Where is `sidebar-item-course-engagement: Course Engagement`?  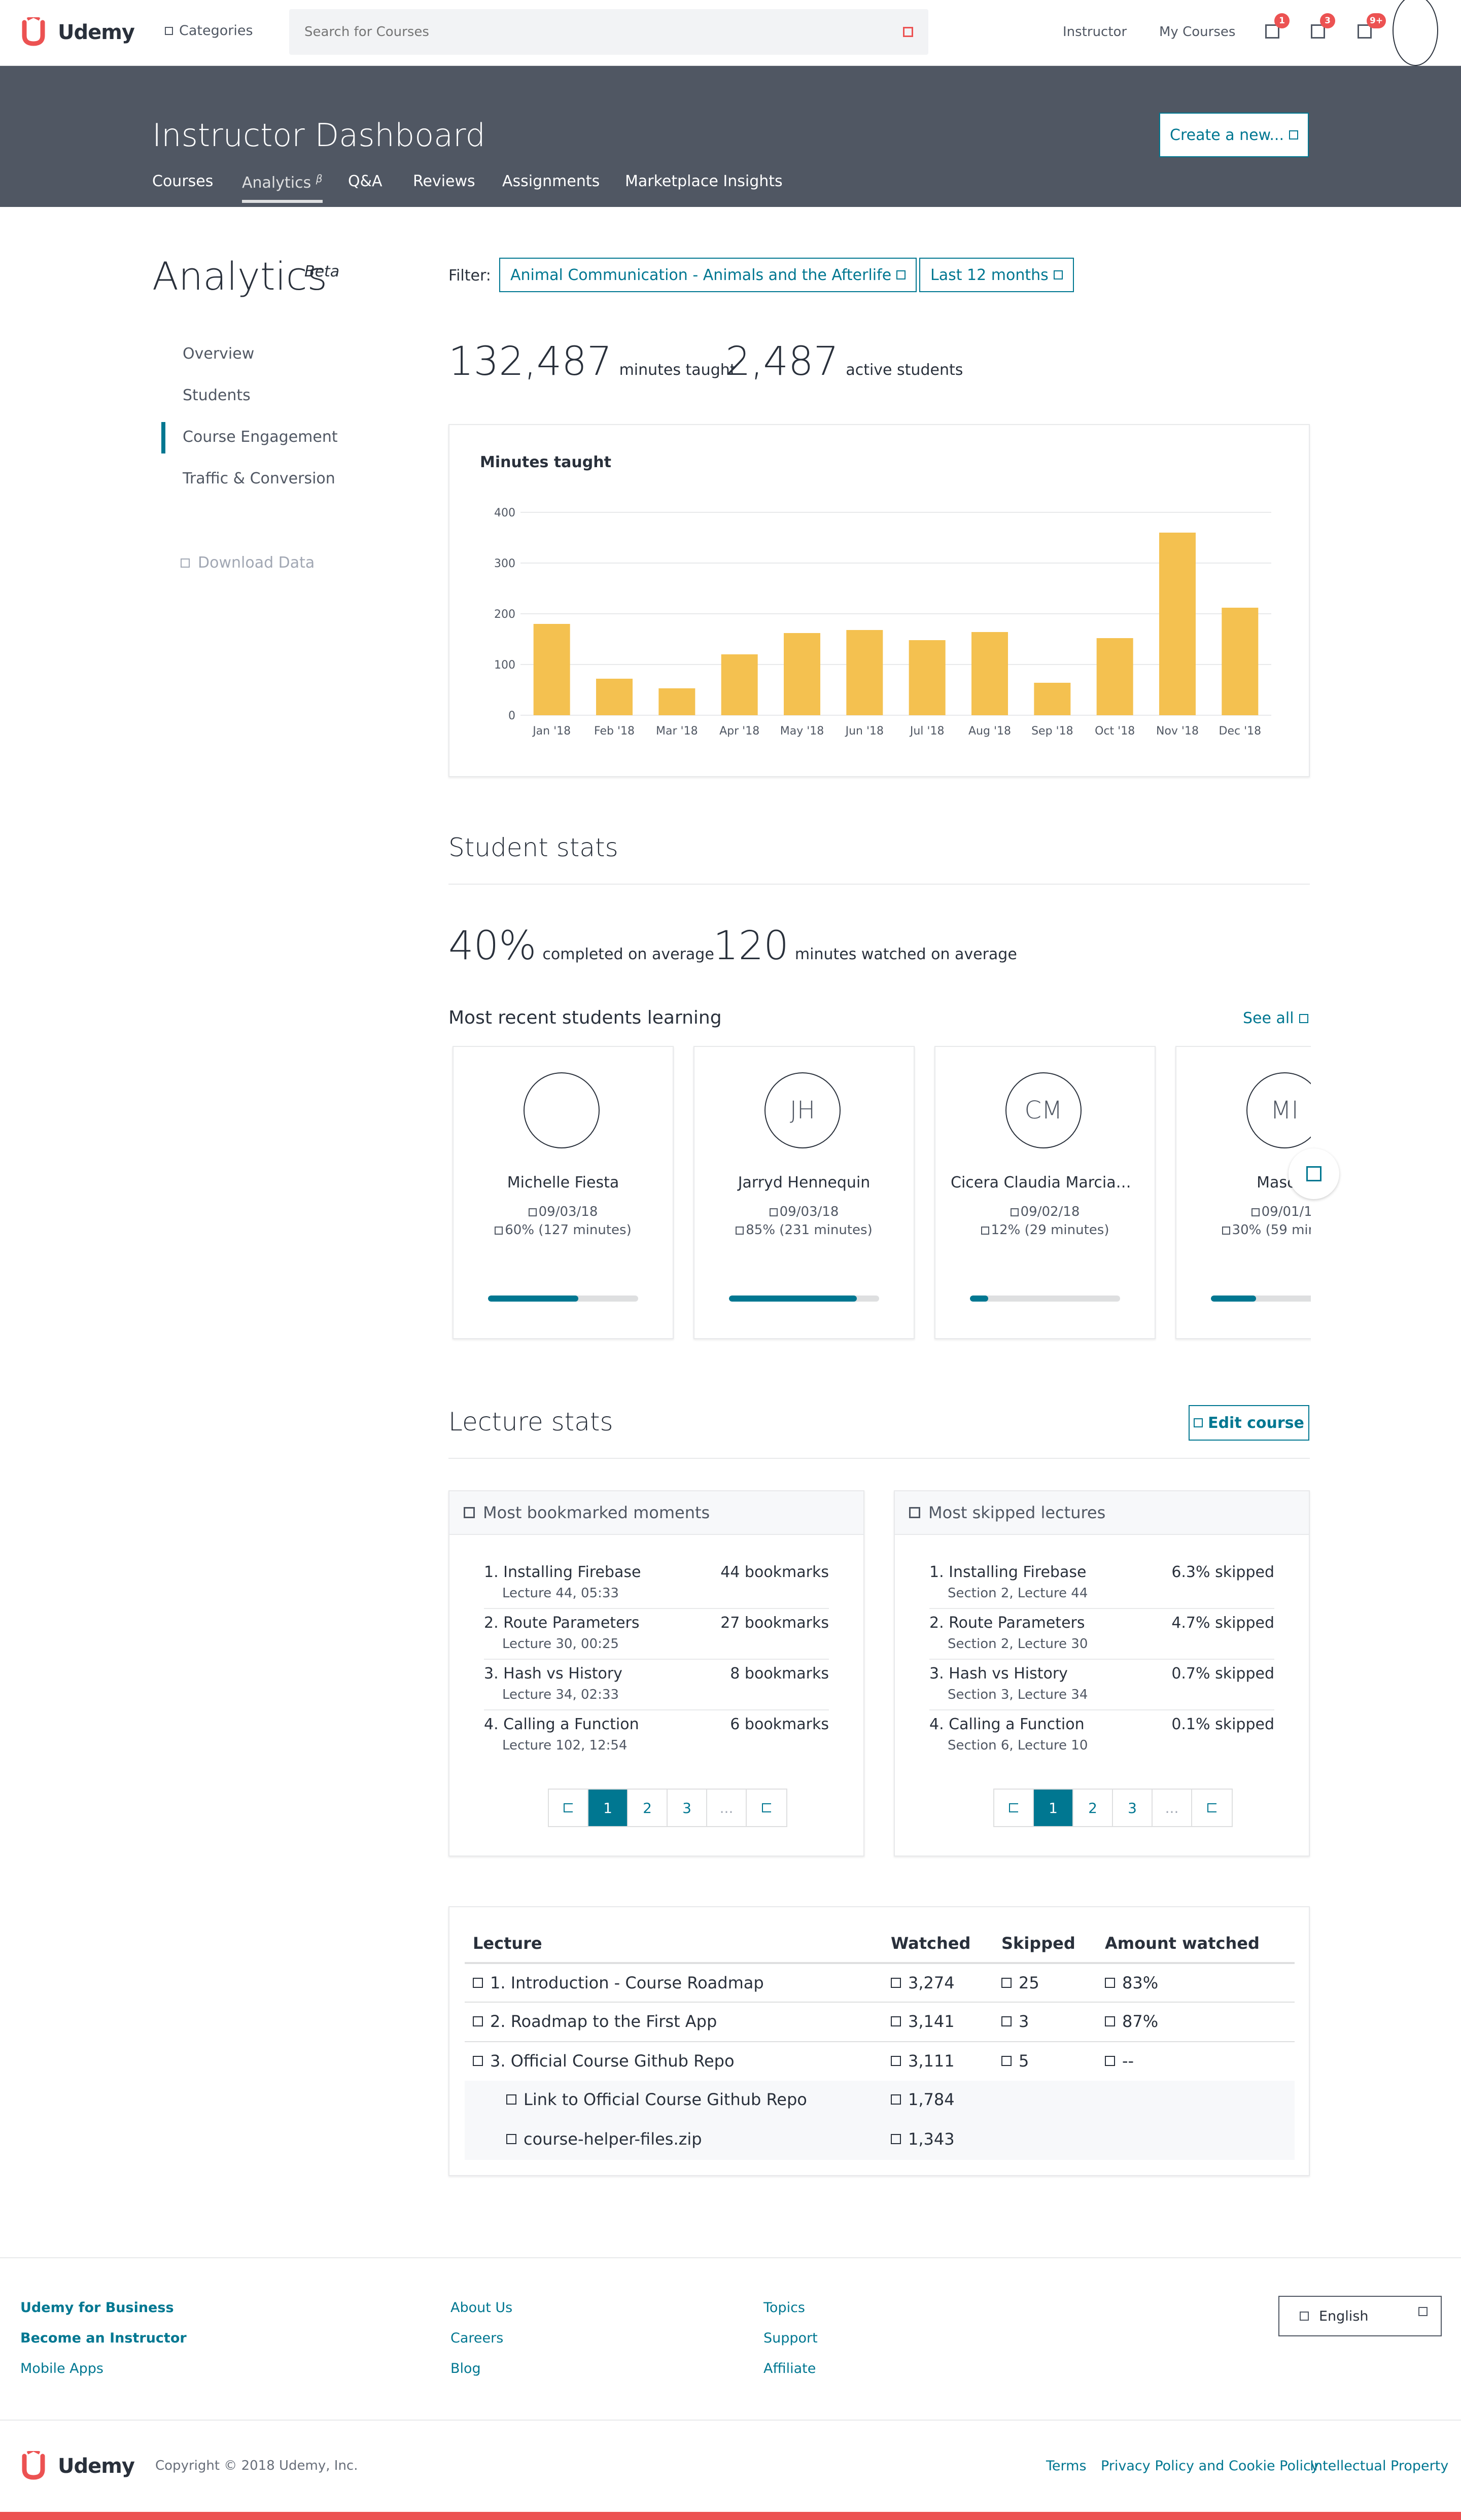
sidebar-item-course-engagement: Course Engagement is located at coordinates (261, 437).